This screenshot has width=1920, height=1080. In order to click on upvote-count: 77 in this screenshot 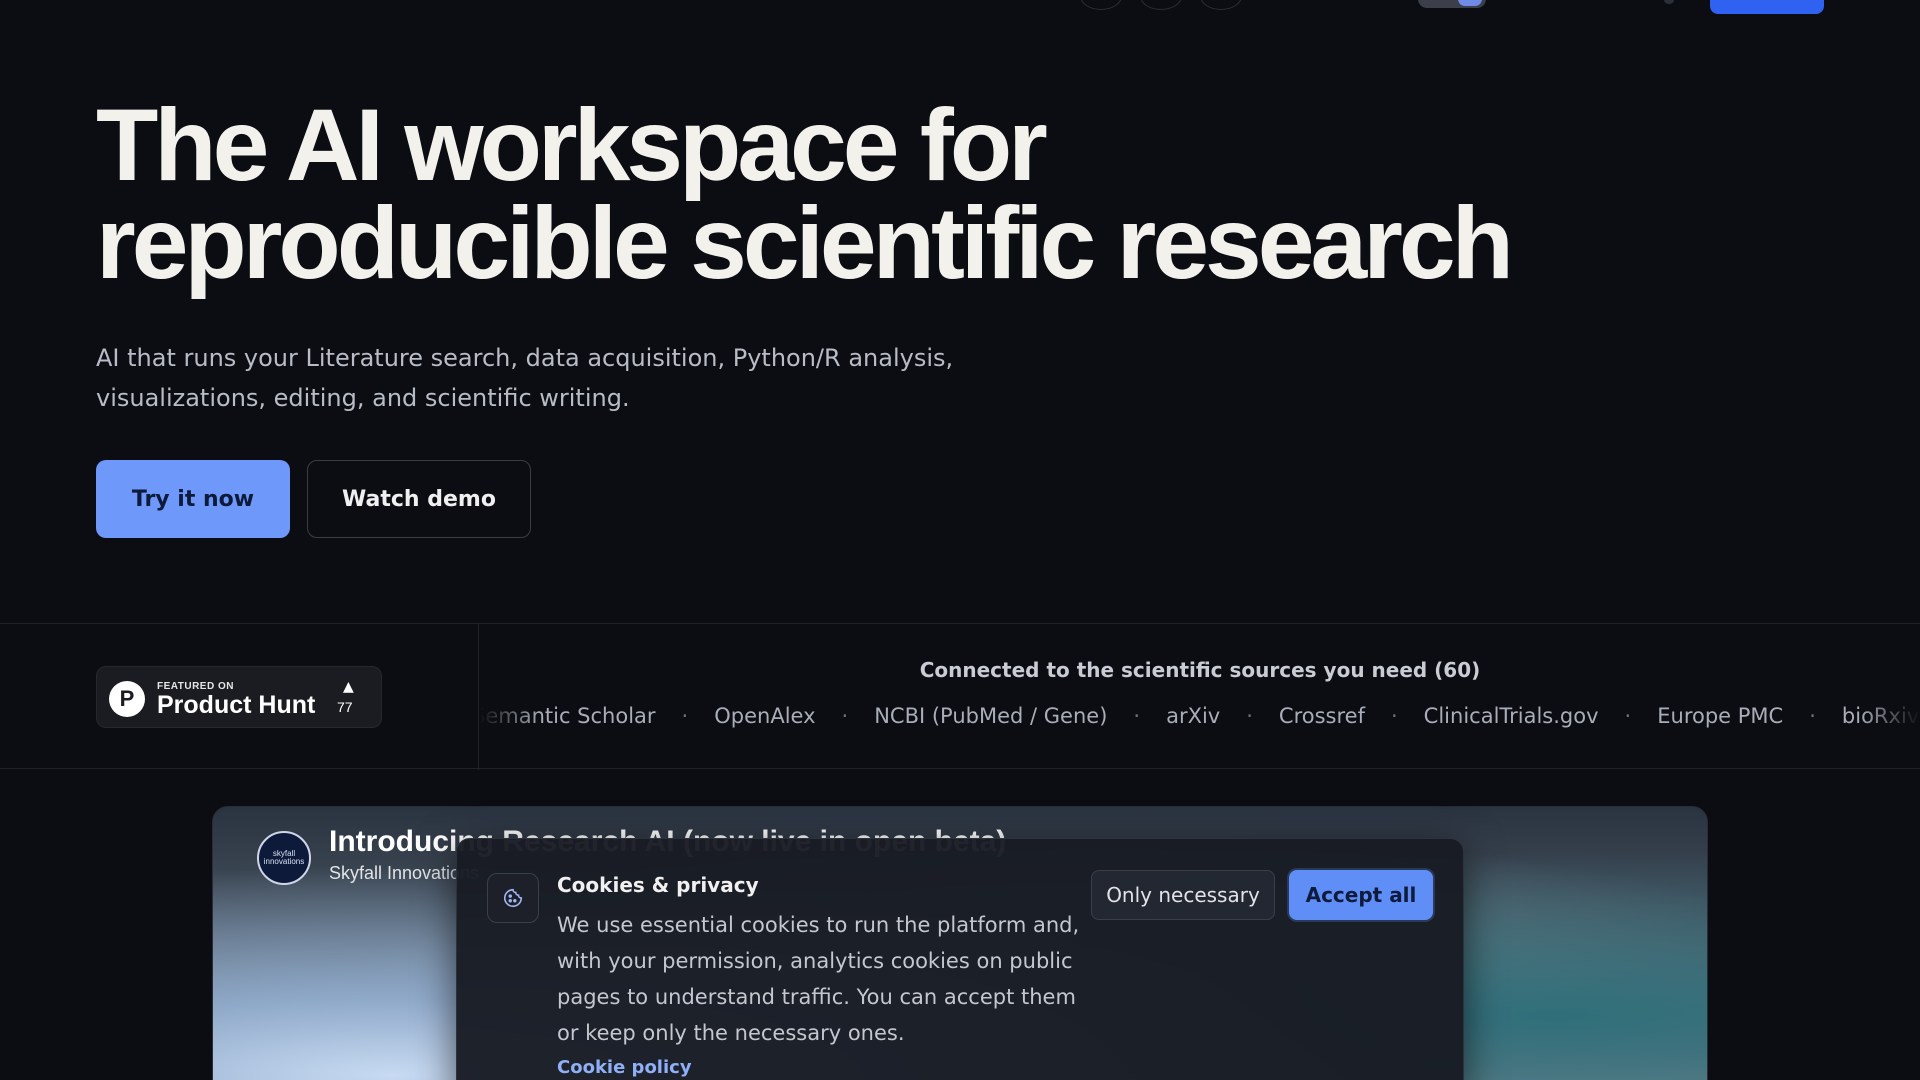, I will do `click(345, 707)`.